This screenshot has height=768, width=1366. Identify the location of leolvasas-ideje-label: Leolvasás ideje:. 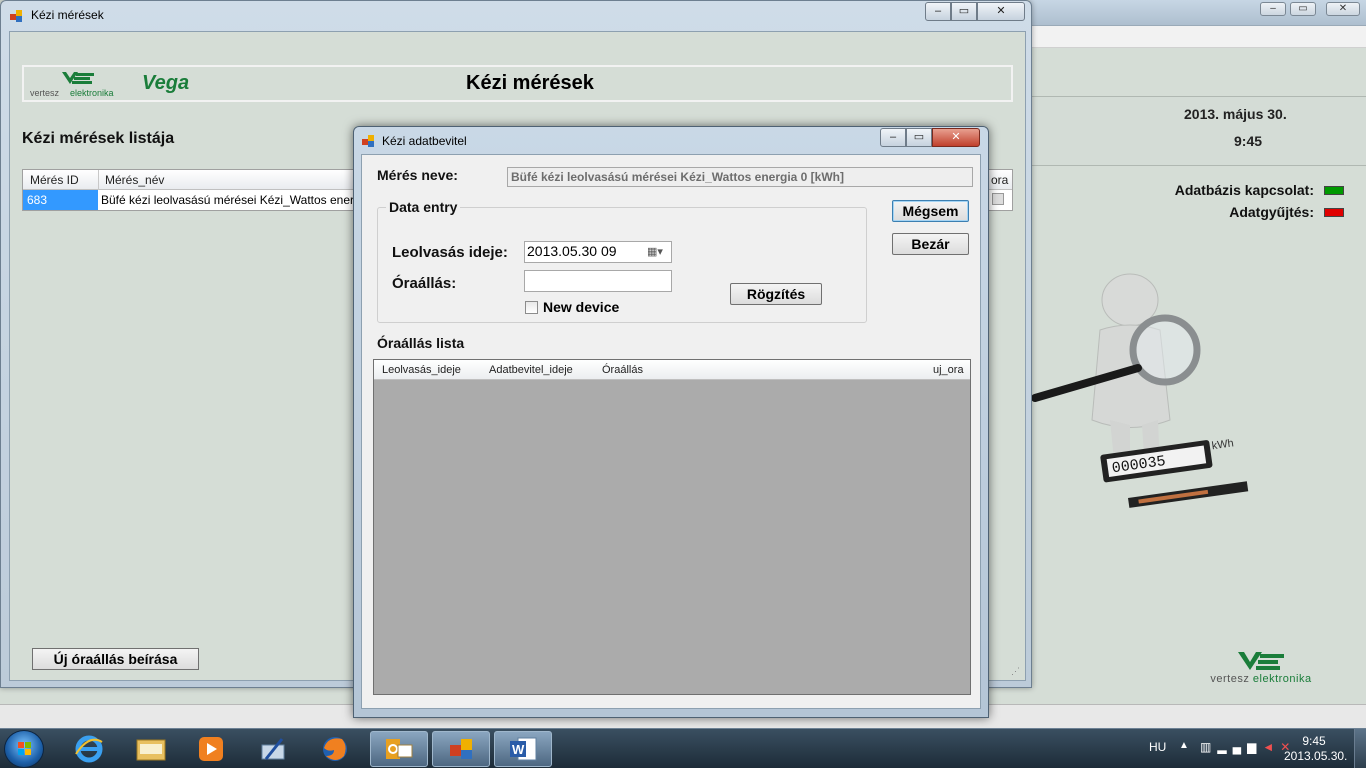
(450, 252).